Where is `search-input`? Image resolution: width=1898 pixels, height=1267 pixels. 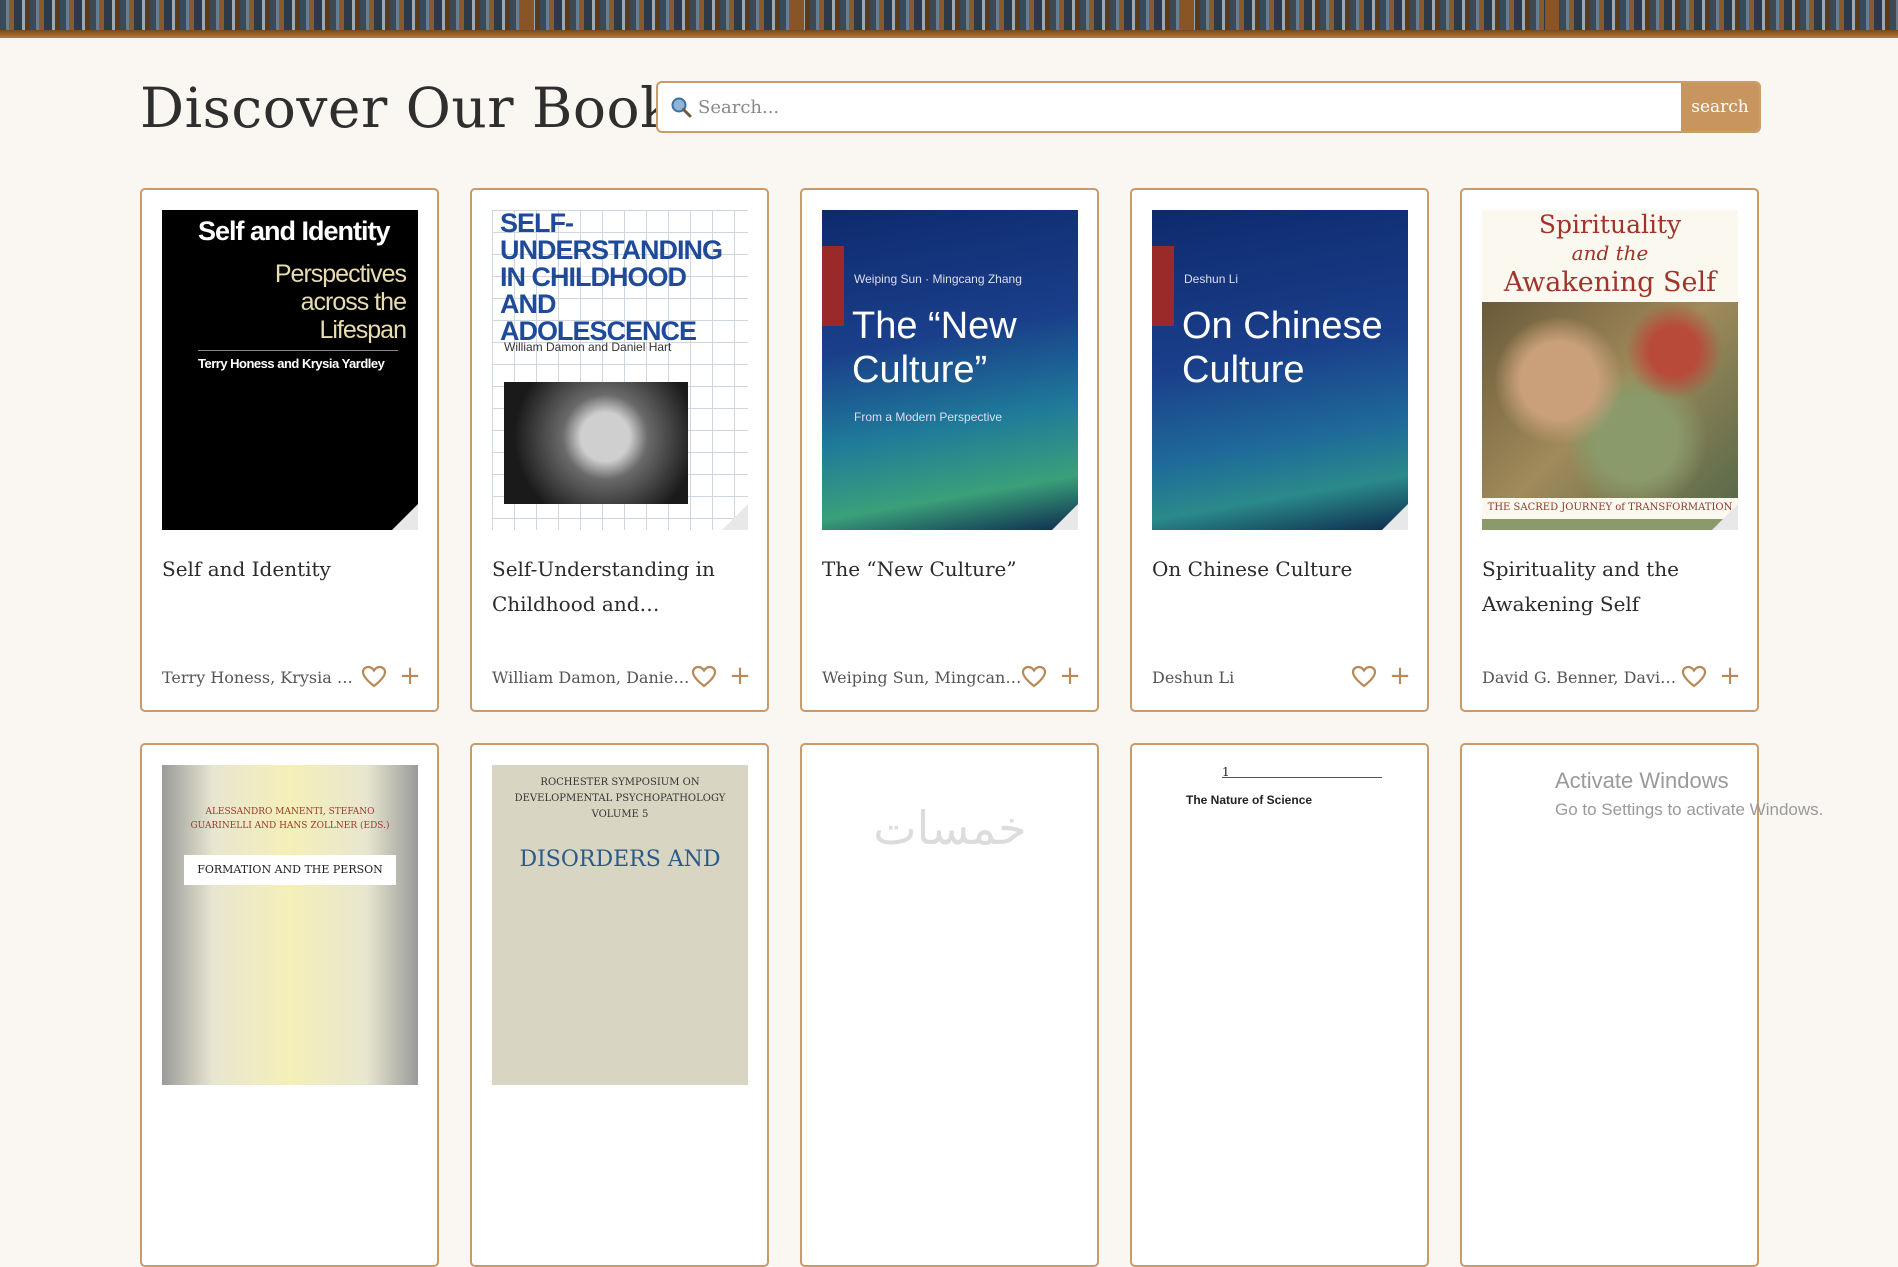
search-input is located at coordinates (1186, 107).